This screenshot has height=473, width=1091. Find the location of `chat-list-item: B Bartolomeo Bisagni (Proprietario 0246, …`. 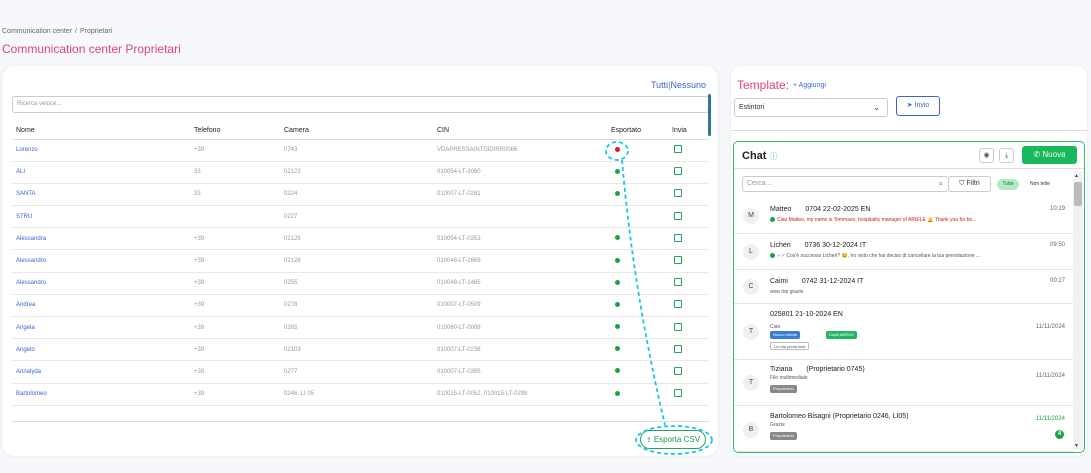

chat-list-item: B Bartolomeo Bisagni (Proprietario 0246, … is located at coordinates (904, 429).